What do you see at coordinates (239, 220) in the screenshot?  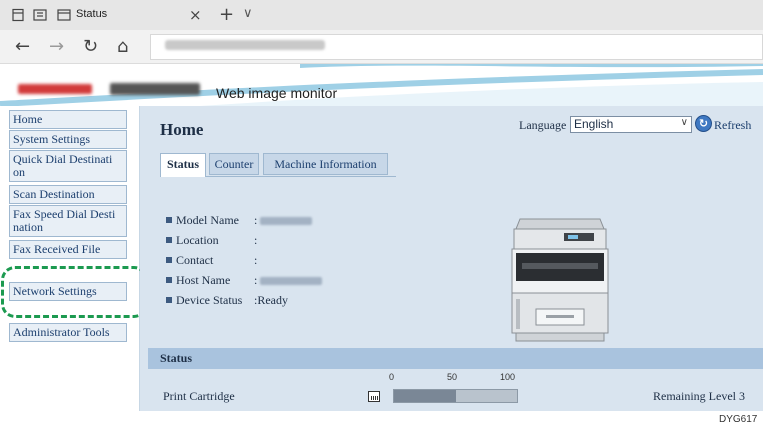 I see `info-row-model-name: Model Name:` at bounding box center [239, 220].